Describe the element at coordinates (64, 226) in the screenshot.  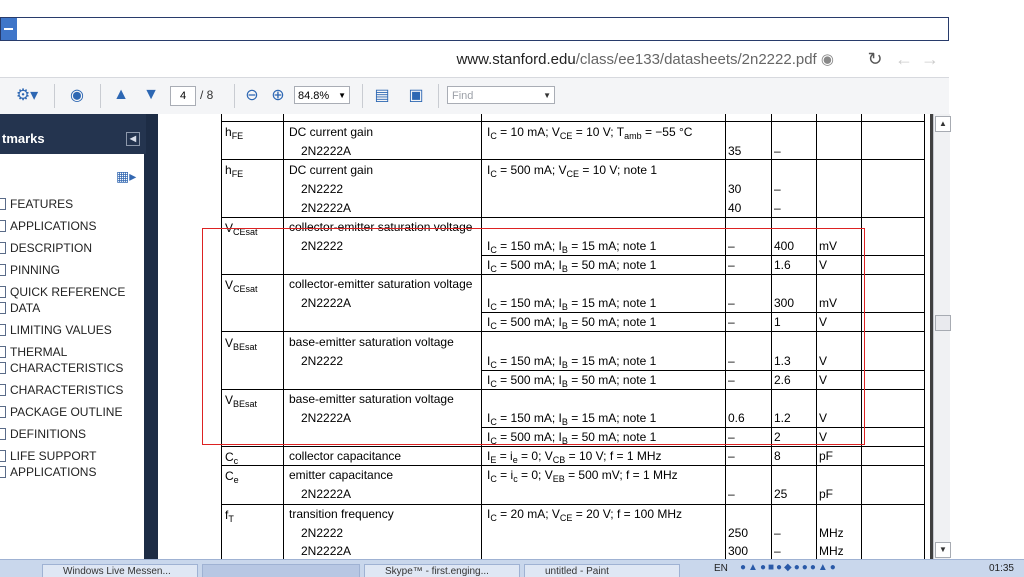
I see `bookmark-item: APPLICATIONS` at that location.